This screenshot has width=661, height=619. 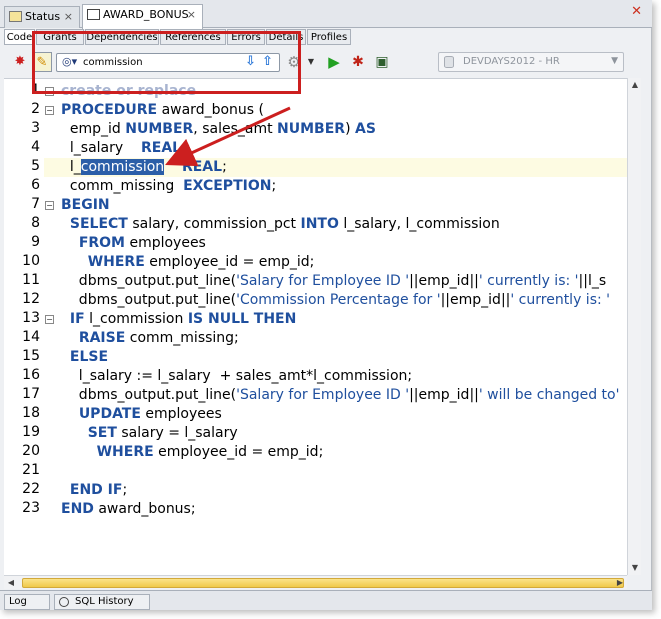 What do you see at coordinates (31, 394) in the screenshot?
I see `line-number: 17` at bounding box center [31, 394].